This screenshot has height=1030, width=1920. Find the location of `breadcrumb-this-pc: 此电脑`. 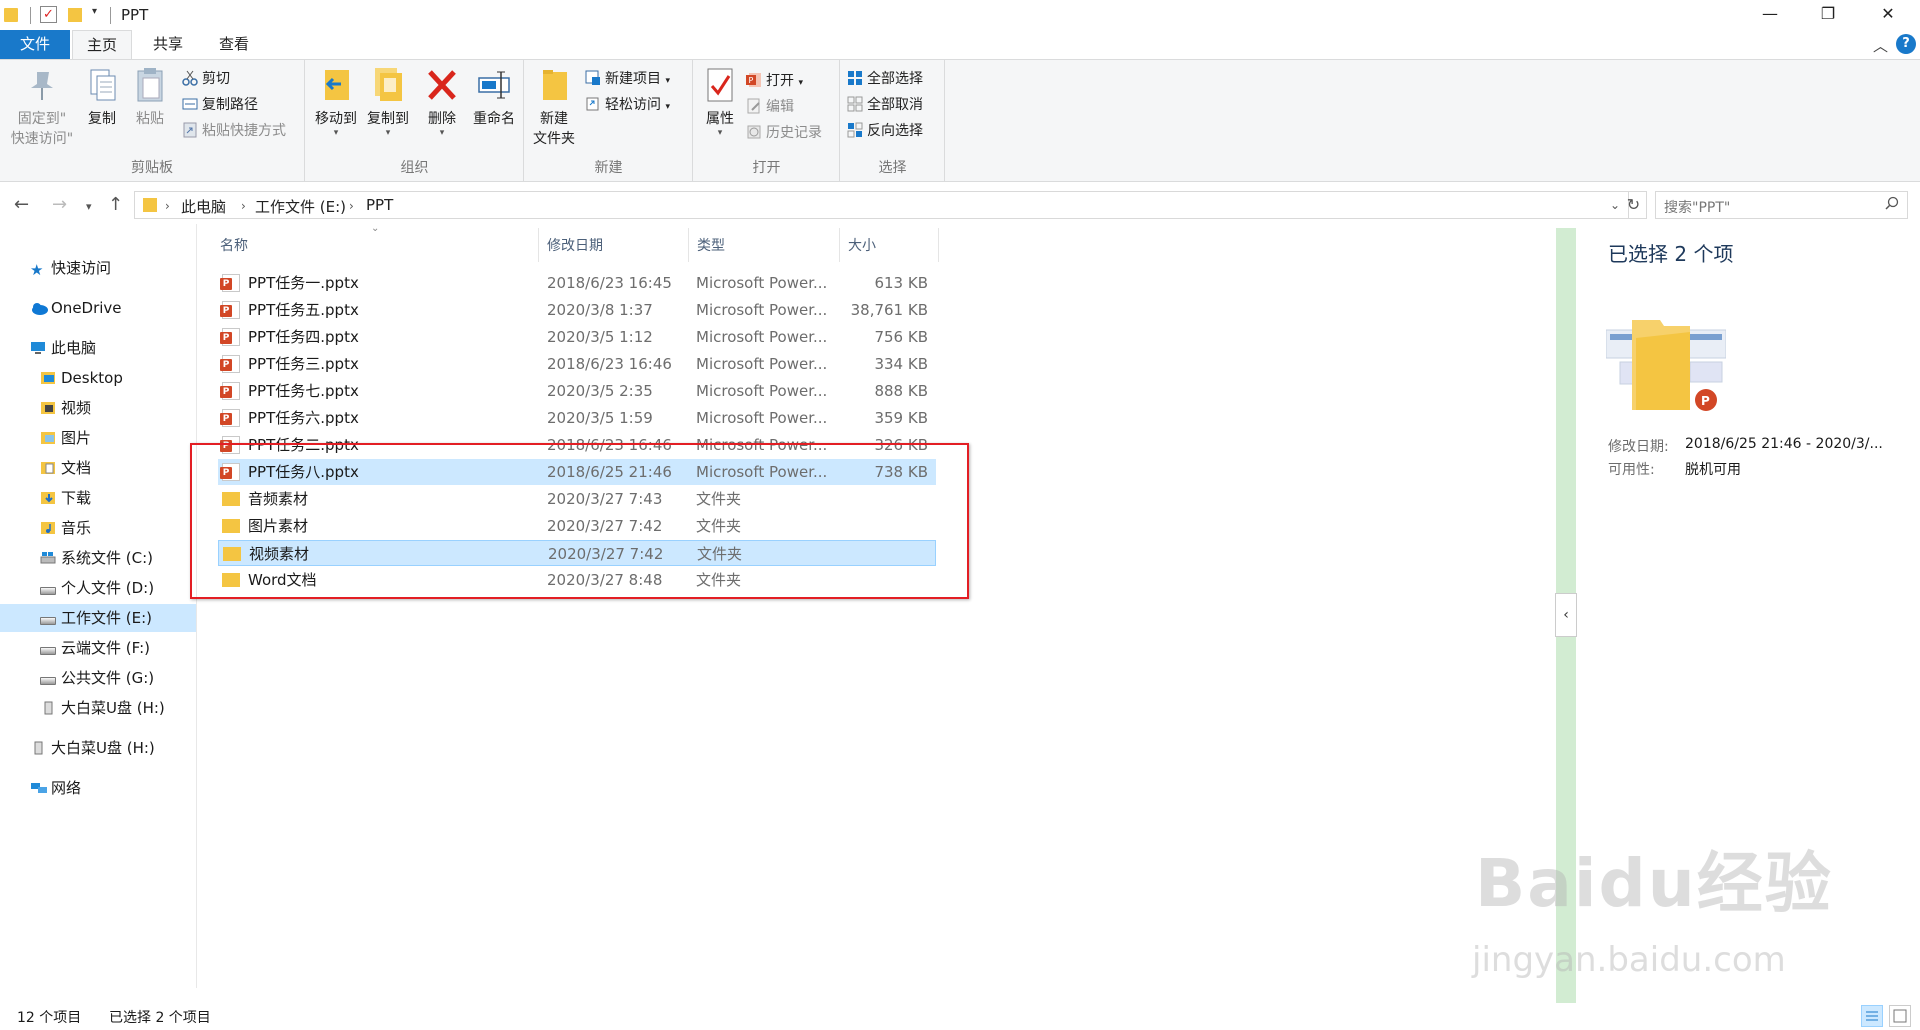

breadcrumb-this-pc: 此电脑 is located at coordinates (203, 206).